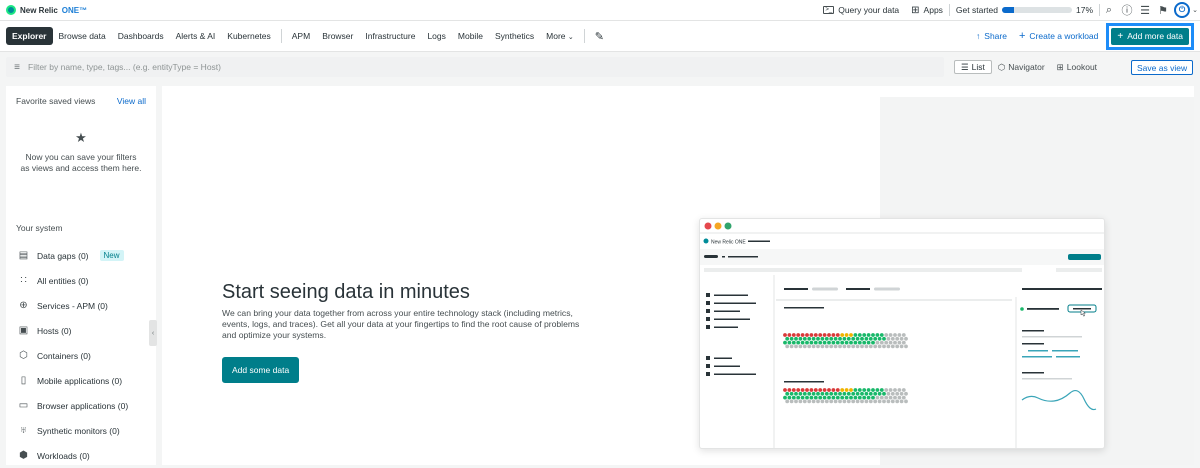 Image resolution: width=1200 pixels, height=468 pixels. I want to click on user-menu-button: ⏻ ⌄, so click(1186, 10).